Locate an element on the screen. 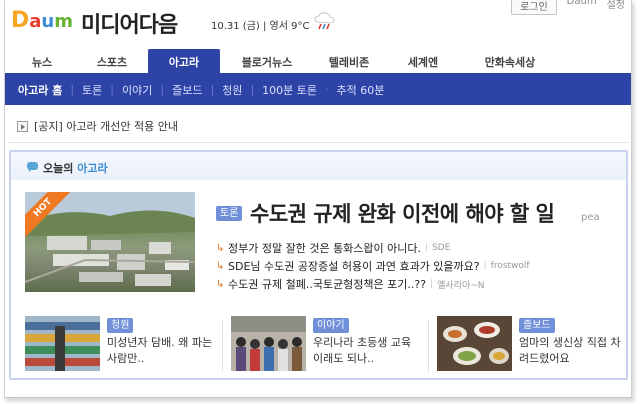 This screenshot has width=640, height=404. subnav-item-chase60: 추적 60분 is located at coordinates (361, 90).